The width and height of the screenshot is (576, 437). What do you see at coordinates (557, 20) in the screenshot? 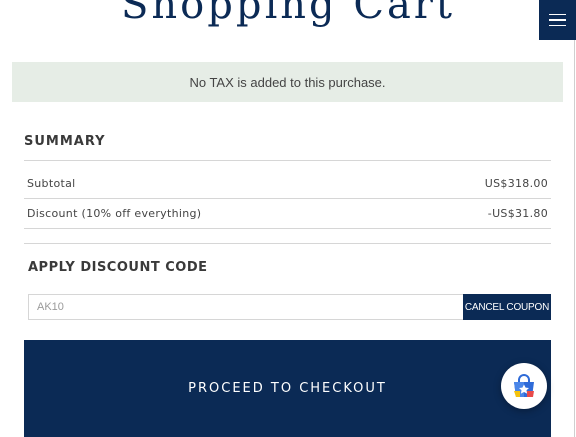
I see `menu-button` at bounding box center [557, 20].